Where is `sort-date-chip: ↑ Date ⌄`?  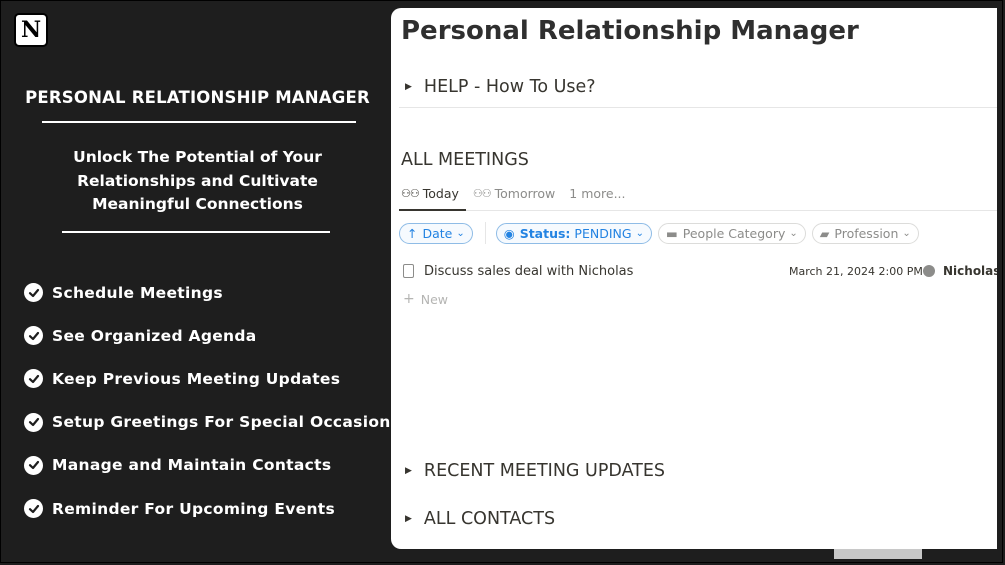 sort-date-chip: ↑ Date ⌄ is located at coordinates (436, 233).